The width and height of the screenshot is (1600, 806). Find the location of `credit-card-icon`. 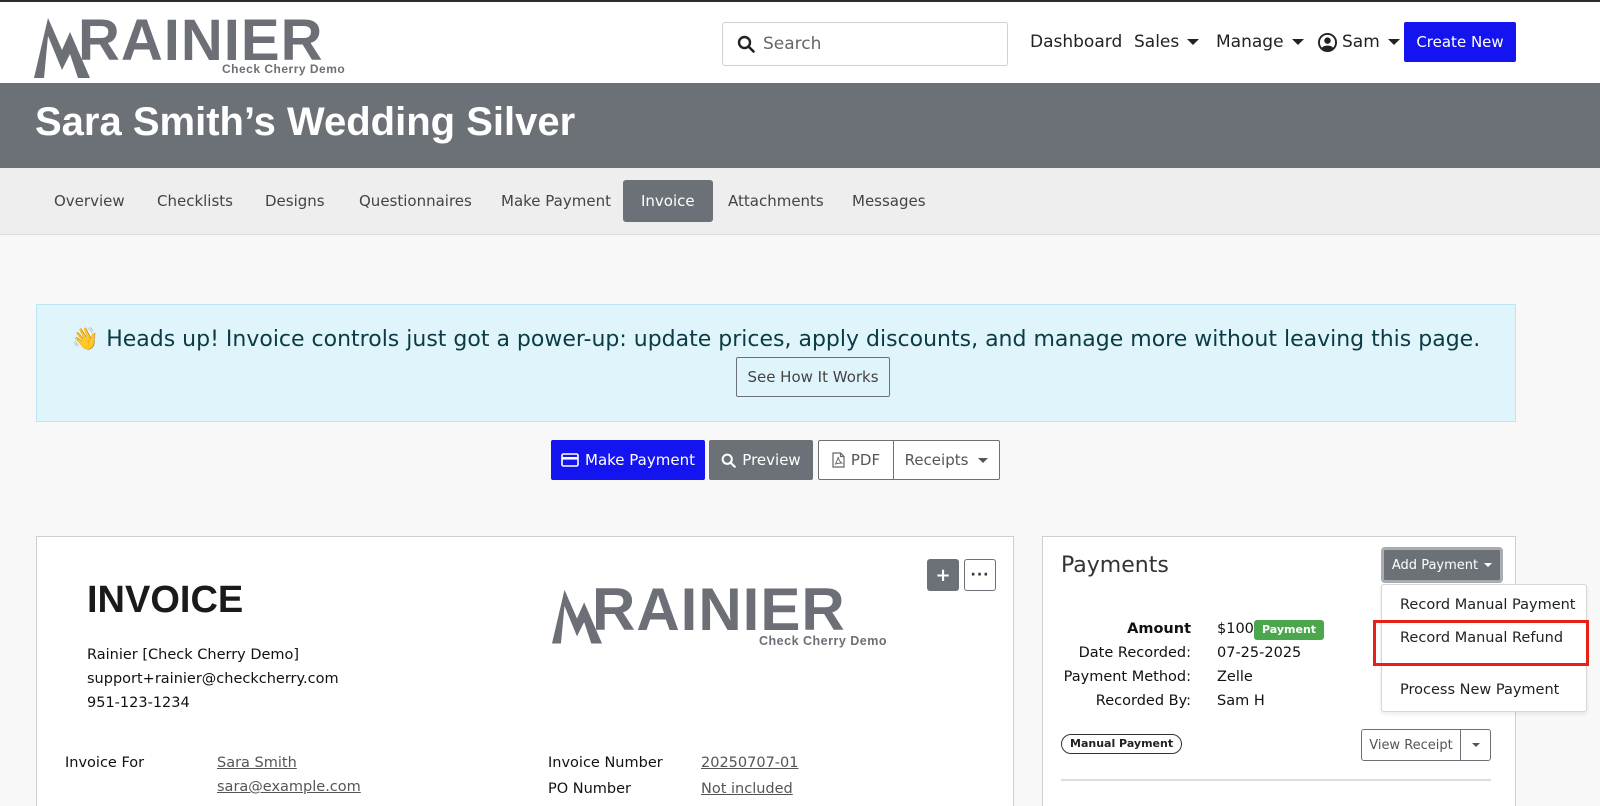

credit-card-icon is located at coordinates (570, 460).